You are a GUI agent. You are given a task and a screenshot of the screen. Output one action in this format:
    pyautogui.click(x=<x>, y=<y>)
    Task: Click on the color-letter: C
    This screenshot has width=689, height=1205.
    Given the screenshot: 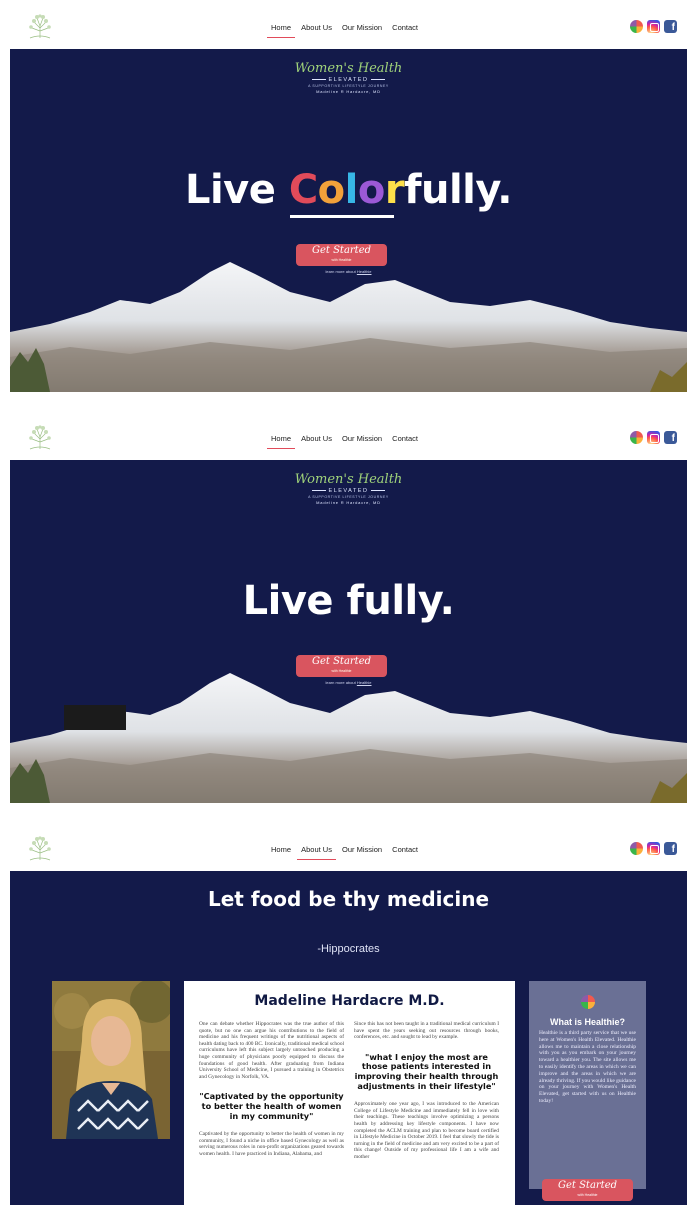 What is the action you would take?
    pyautogui.click(x=303, y=190)
    